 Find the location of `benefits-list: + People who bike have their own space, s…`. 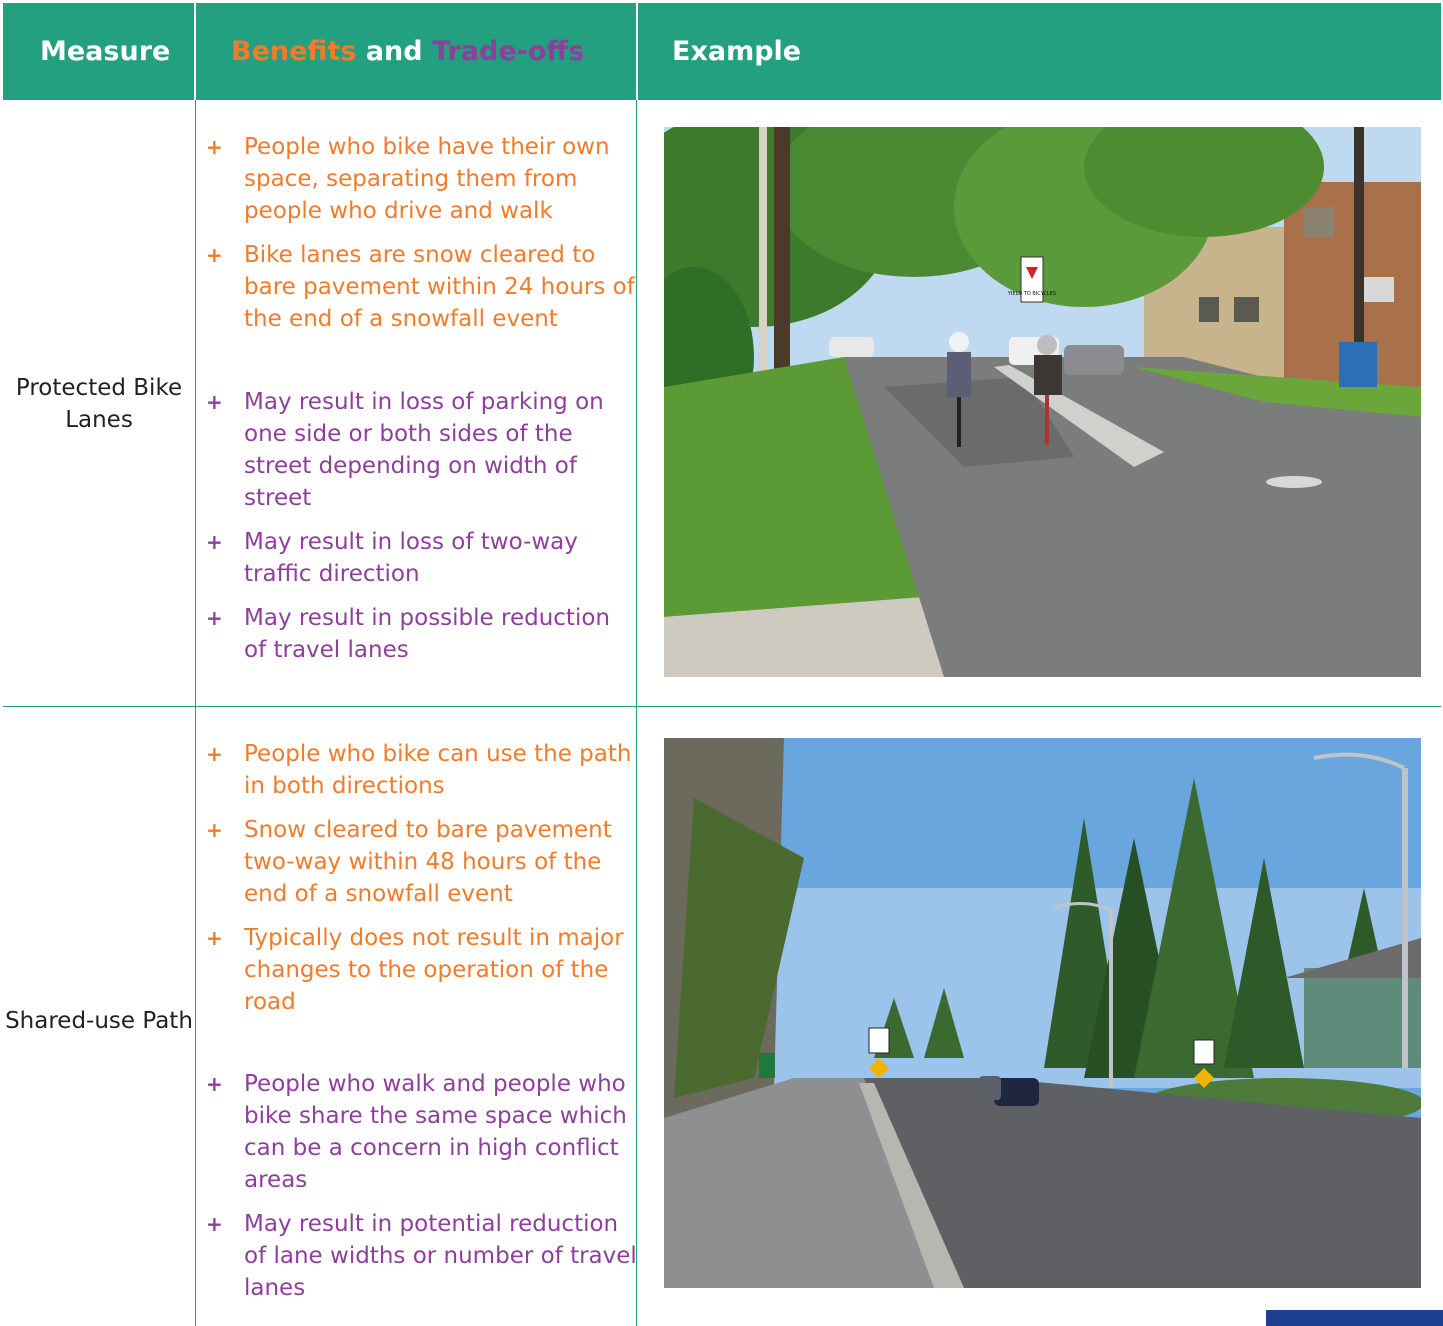

benefits-list: + People who bike have their own space, s… is located at coordinates (419, 239).